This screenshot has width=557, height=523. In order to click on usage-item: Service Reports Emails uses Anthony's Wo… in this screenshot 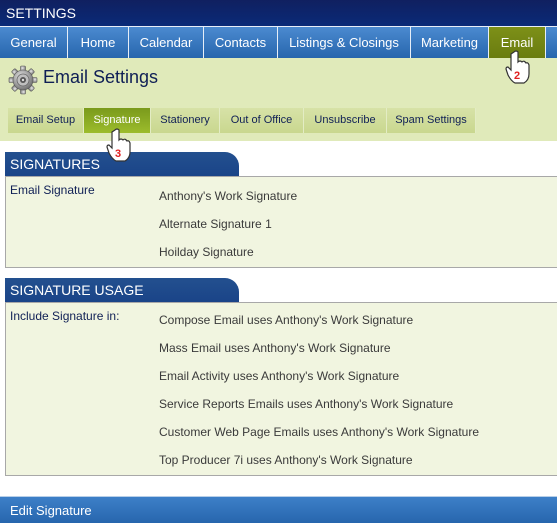, I will do `click(306, 404)`.